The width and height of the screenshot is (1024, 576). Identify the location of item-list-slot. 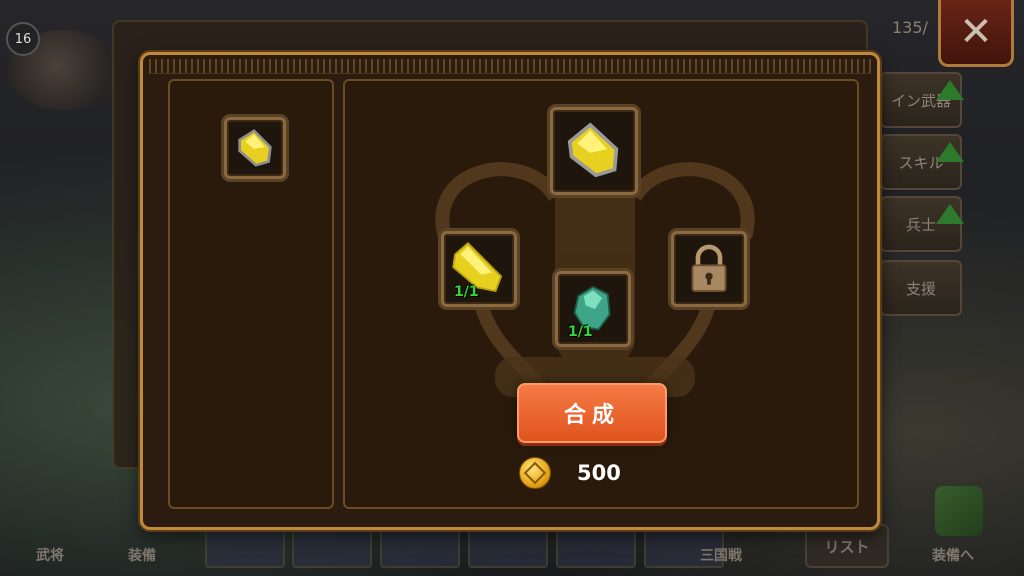
(255, 148).